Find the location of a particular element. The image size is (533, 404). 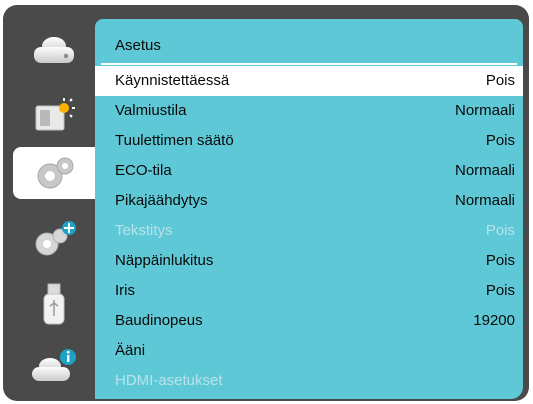

info-icon is located at coordinates (54, 365).